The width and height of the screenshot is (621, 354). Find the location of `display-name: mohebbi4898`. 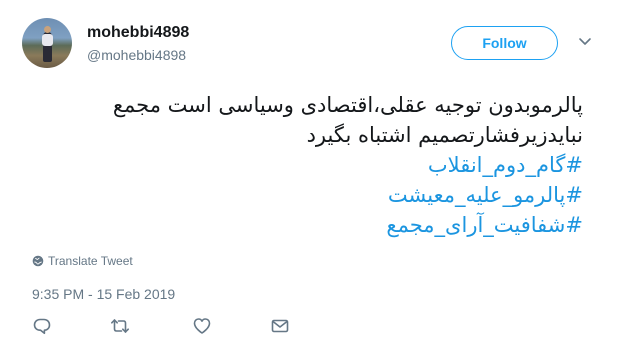

display-name: mohebbi4898 is located at coordinates (138, 33).